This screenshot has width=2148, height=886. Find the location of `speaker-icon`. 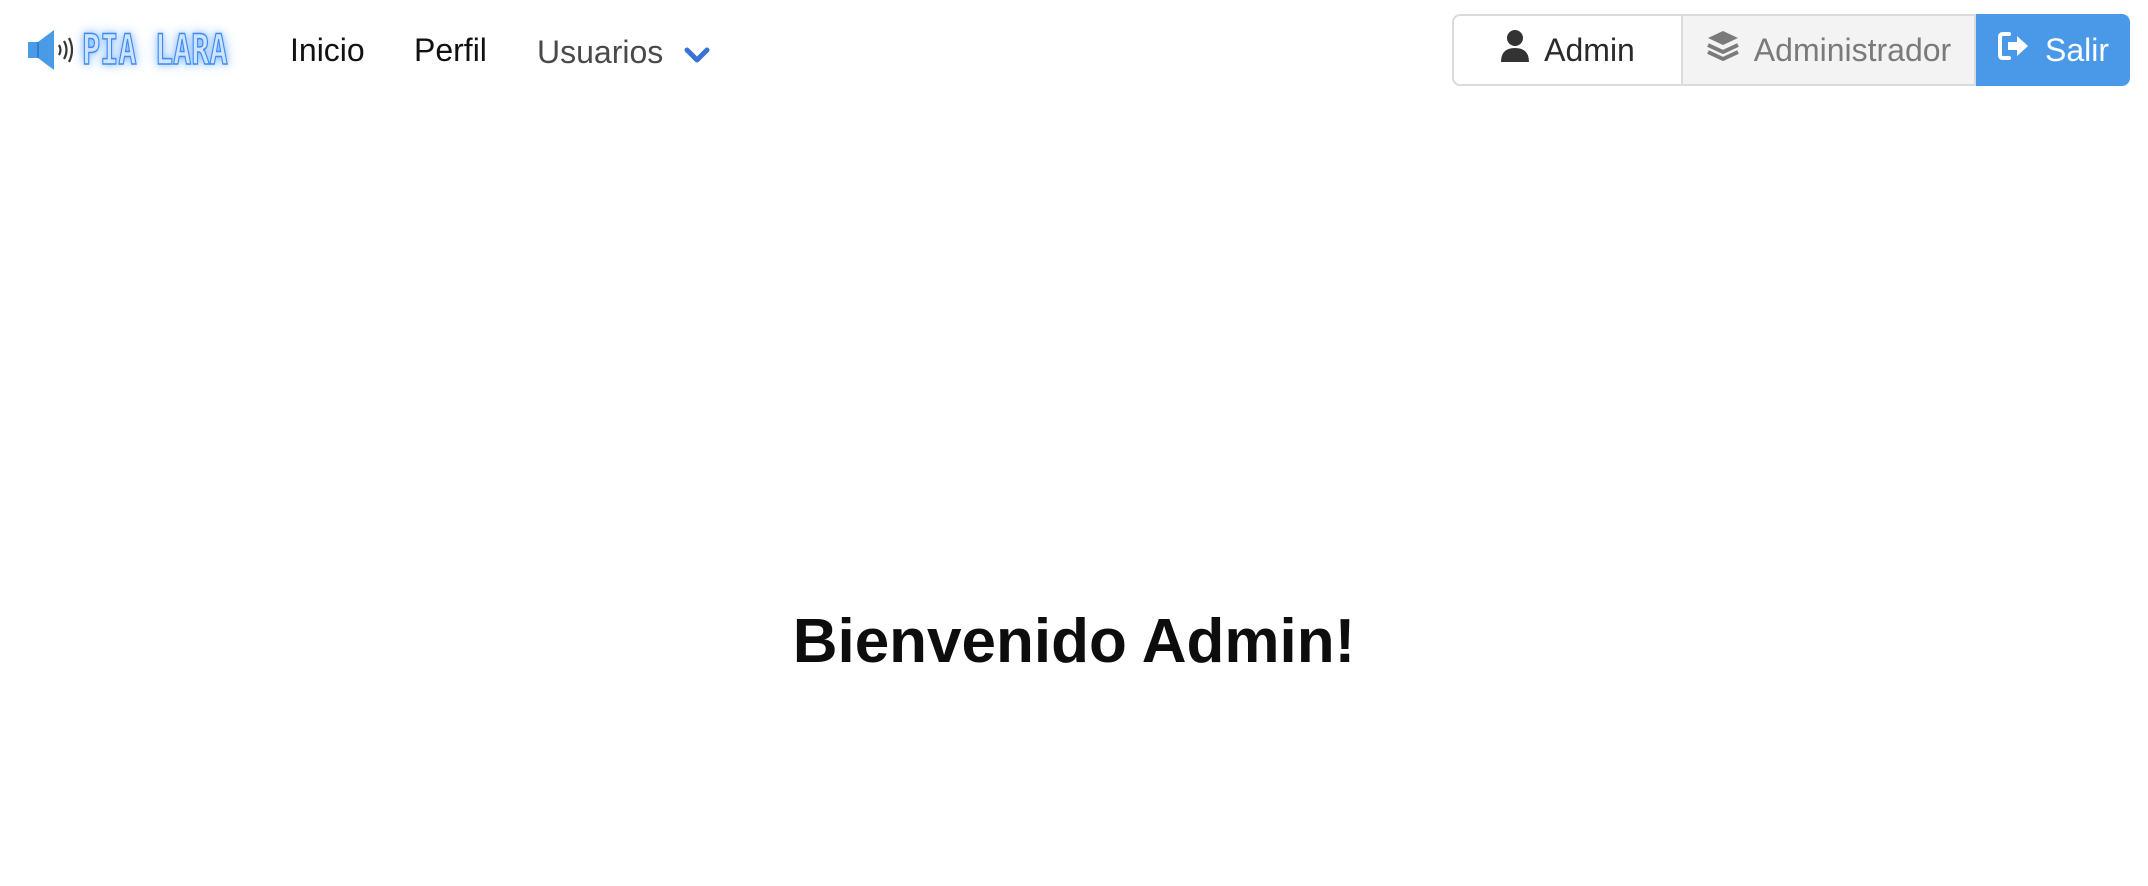

speaker-icon is located at coordinates (51, 50).